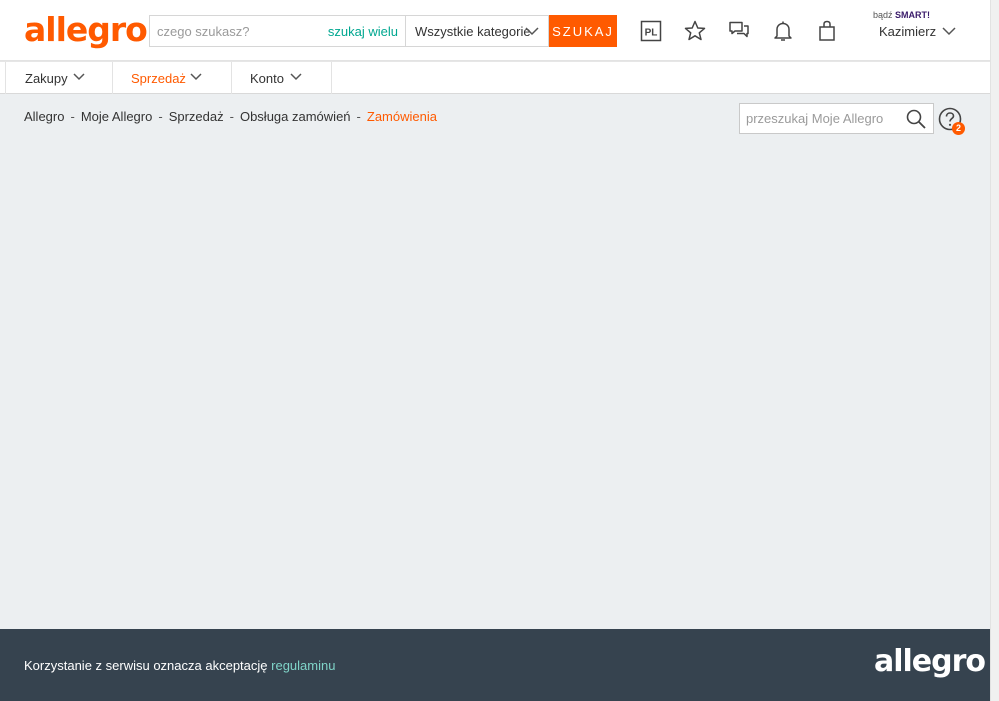  I want to click on nav-item-konto: Konto, so click(282, 78).